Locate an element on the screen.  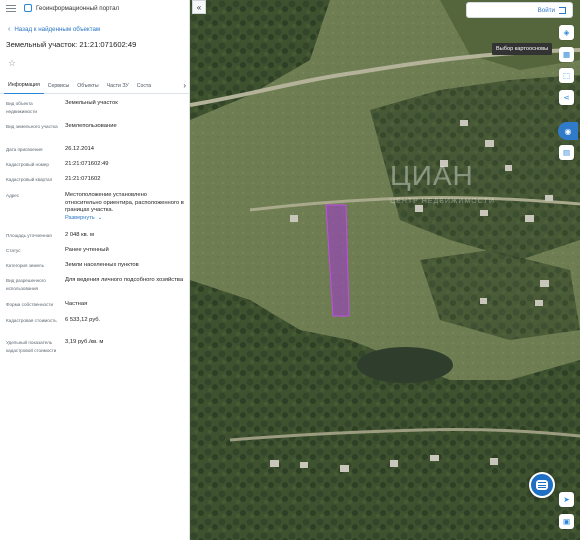
watermark: ЦИАН is located at coordinates (432, 175).